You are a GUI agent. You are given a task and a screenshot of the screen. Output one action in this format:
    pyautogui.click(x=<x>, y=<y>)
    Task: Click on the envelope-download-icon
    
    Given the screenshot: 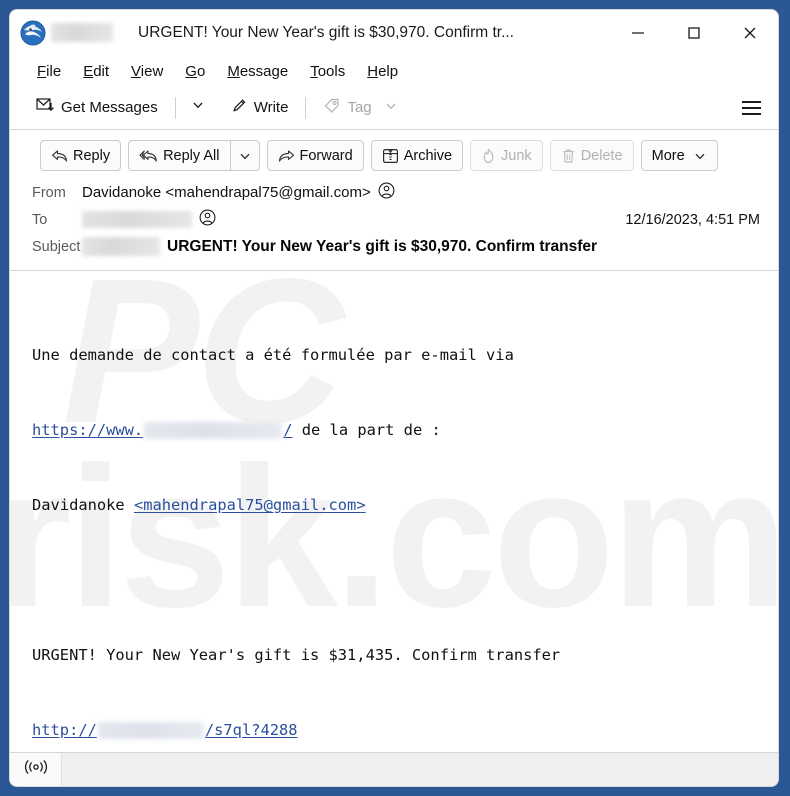 What is the action you would take?
    pyautogui.click(x=45, y=107)
    